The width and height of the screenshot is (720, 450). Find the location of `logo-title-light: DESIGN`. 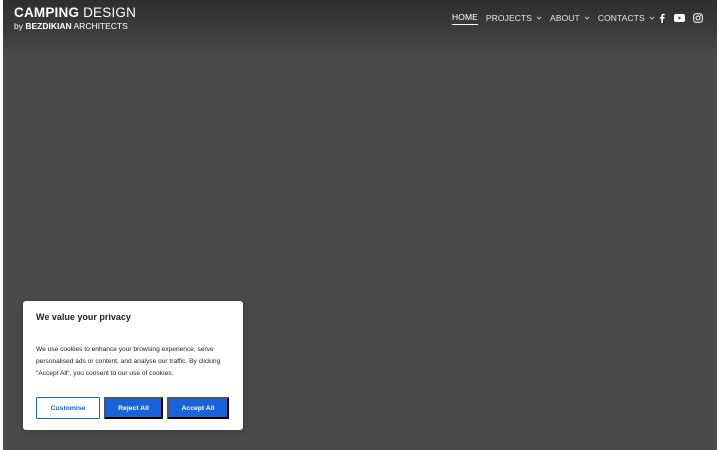

logo-title-light: DESIGN is located at coordinates (108, 12).